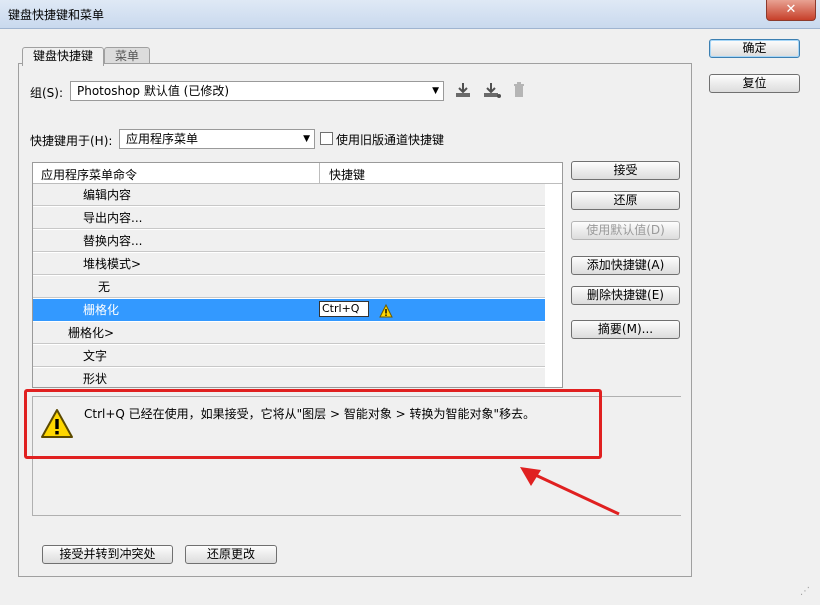  Describe the element at coordinates (217, 139) in the screenshot. I see `shortcuts-for-select: 应用程序菜单 ▼` at that location.